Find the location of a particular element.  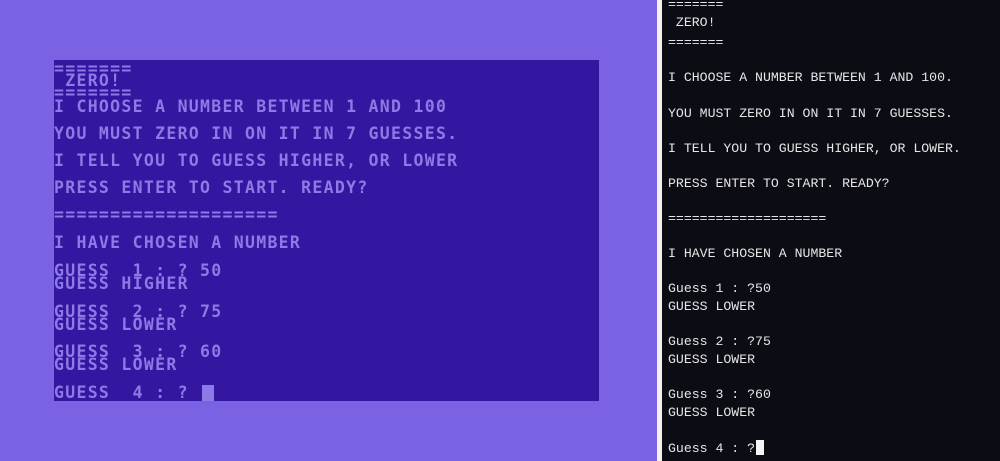

term-line-title-rule-top: ======= is located at coordinates (696, 6).